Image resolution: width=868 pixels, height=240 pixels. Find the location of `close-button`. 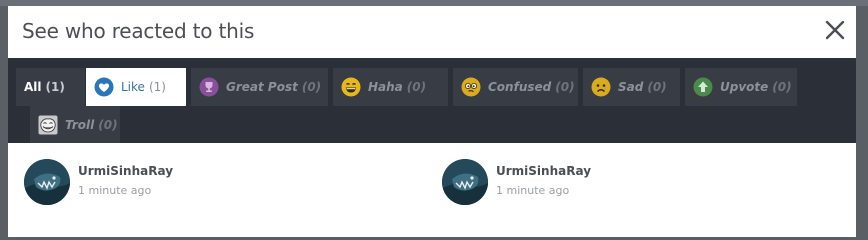

close-button is located at coordinates (835, 30).